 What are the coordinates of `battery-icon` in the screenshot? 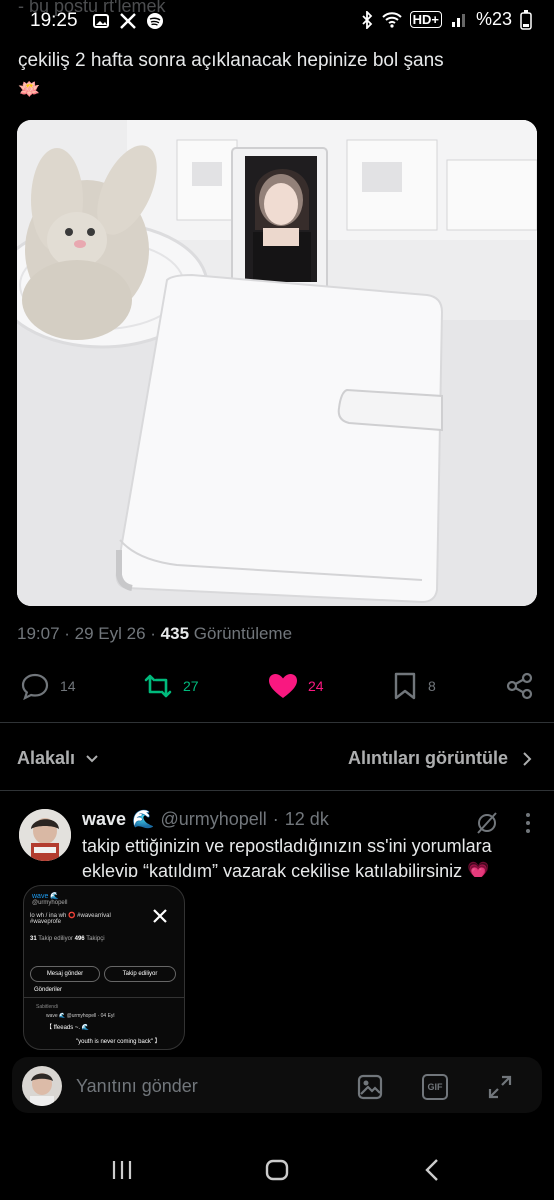 It's located at (526, 19).